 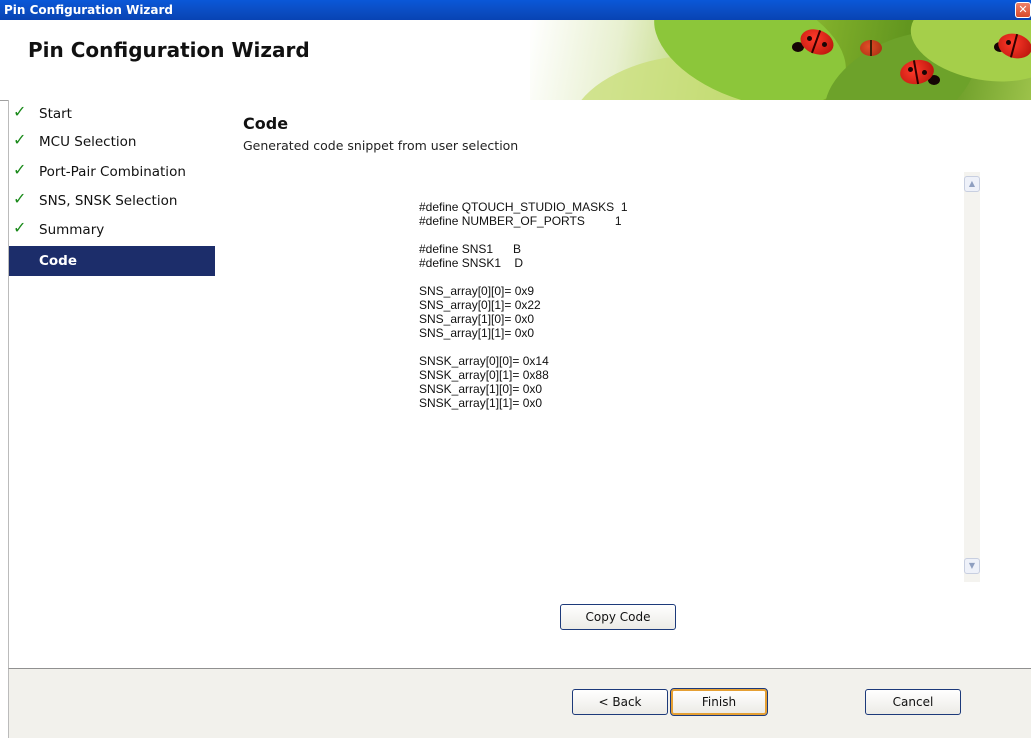 I want to click on window-title-bar: Pin Configuration Wizard ✕, so click(x=515, y=10).